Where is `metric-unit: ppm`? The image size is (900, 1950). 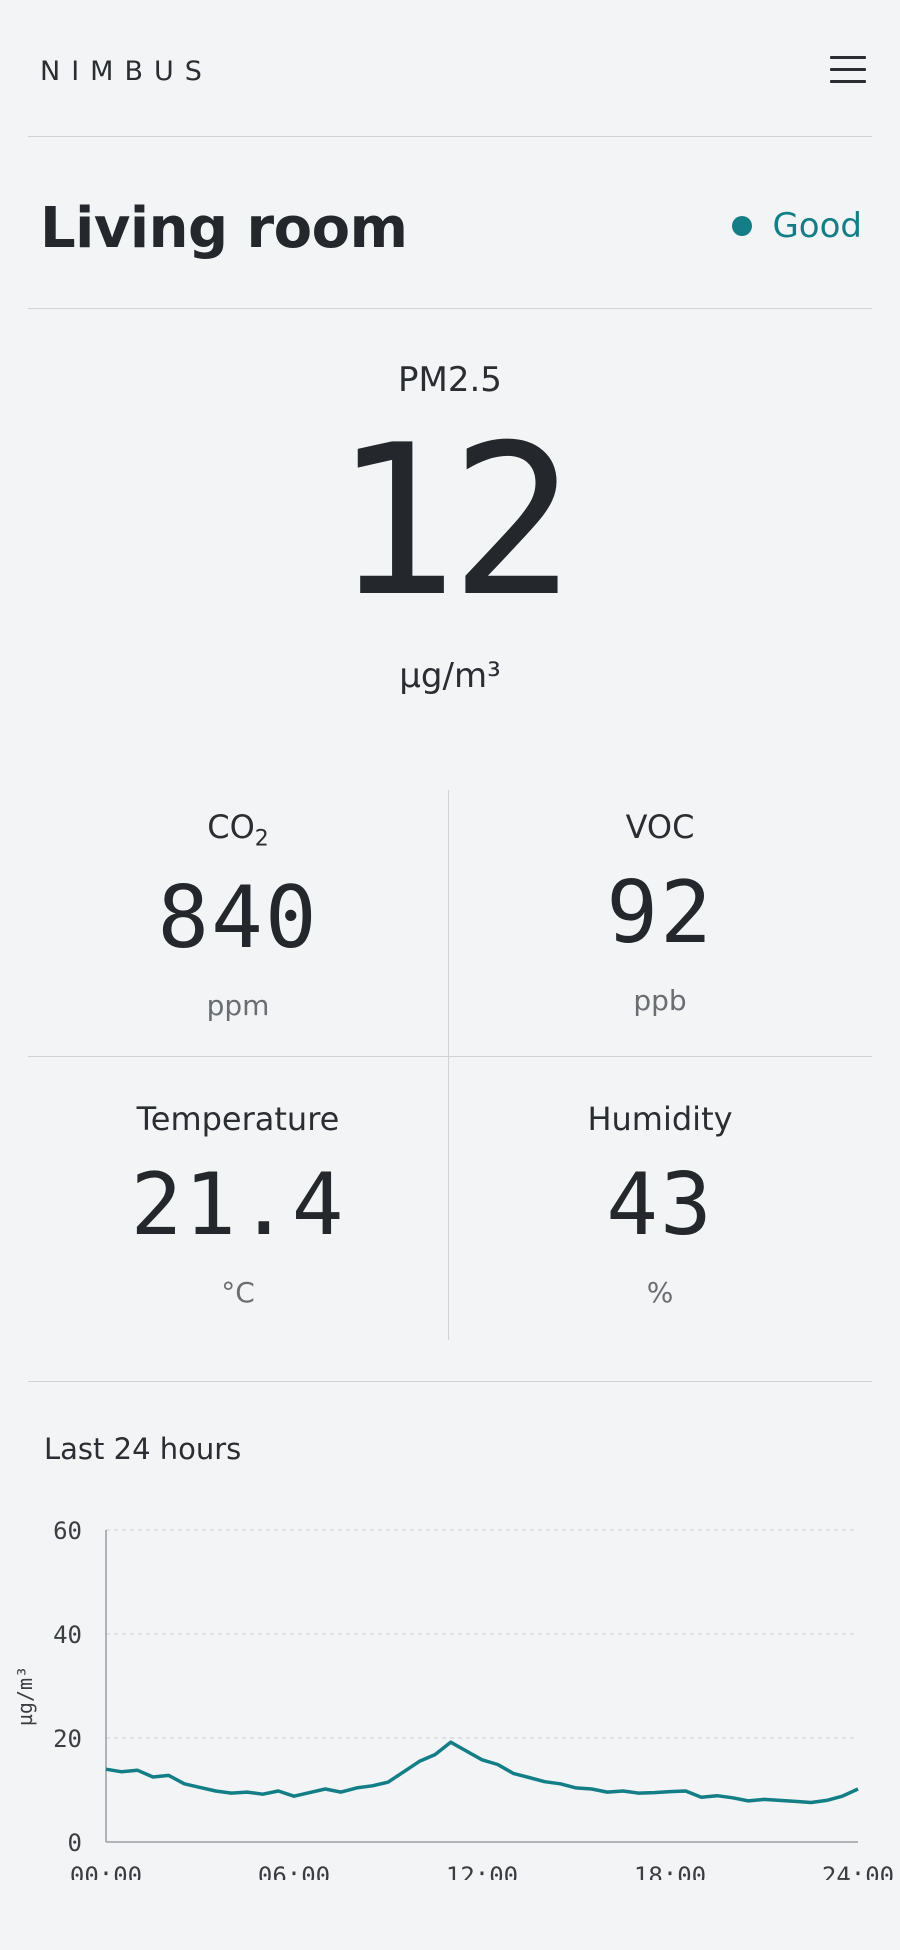
metric-unit: ppm is located at coordinates (238, 1006).